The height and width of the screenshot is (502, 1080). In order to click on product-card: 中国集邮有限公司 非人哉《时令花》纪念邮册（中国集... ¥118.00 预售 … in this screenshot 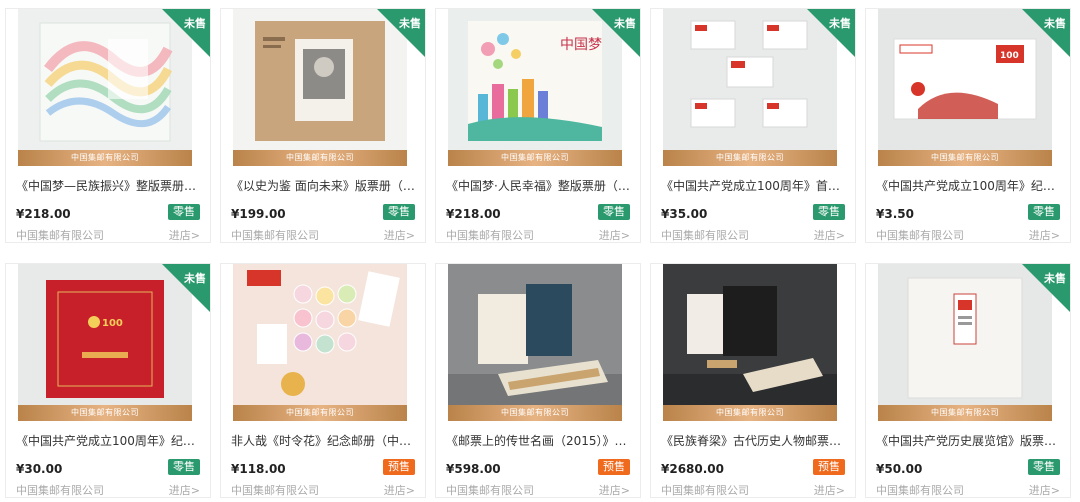, I will do `click(323, 380)`.